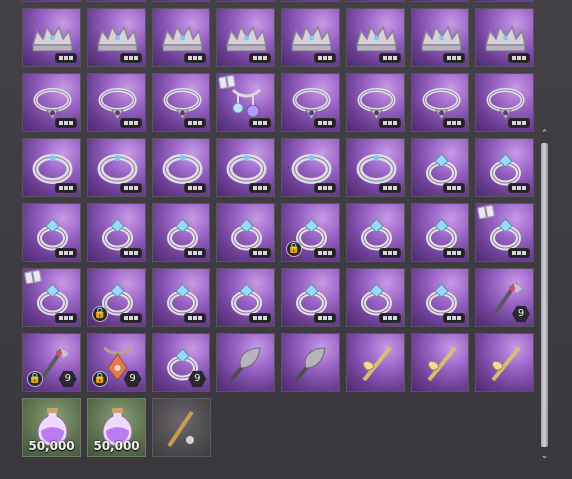 This screenshot has width=572, height=479. I want to click on stick-icon, so click(182, 428).